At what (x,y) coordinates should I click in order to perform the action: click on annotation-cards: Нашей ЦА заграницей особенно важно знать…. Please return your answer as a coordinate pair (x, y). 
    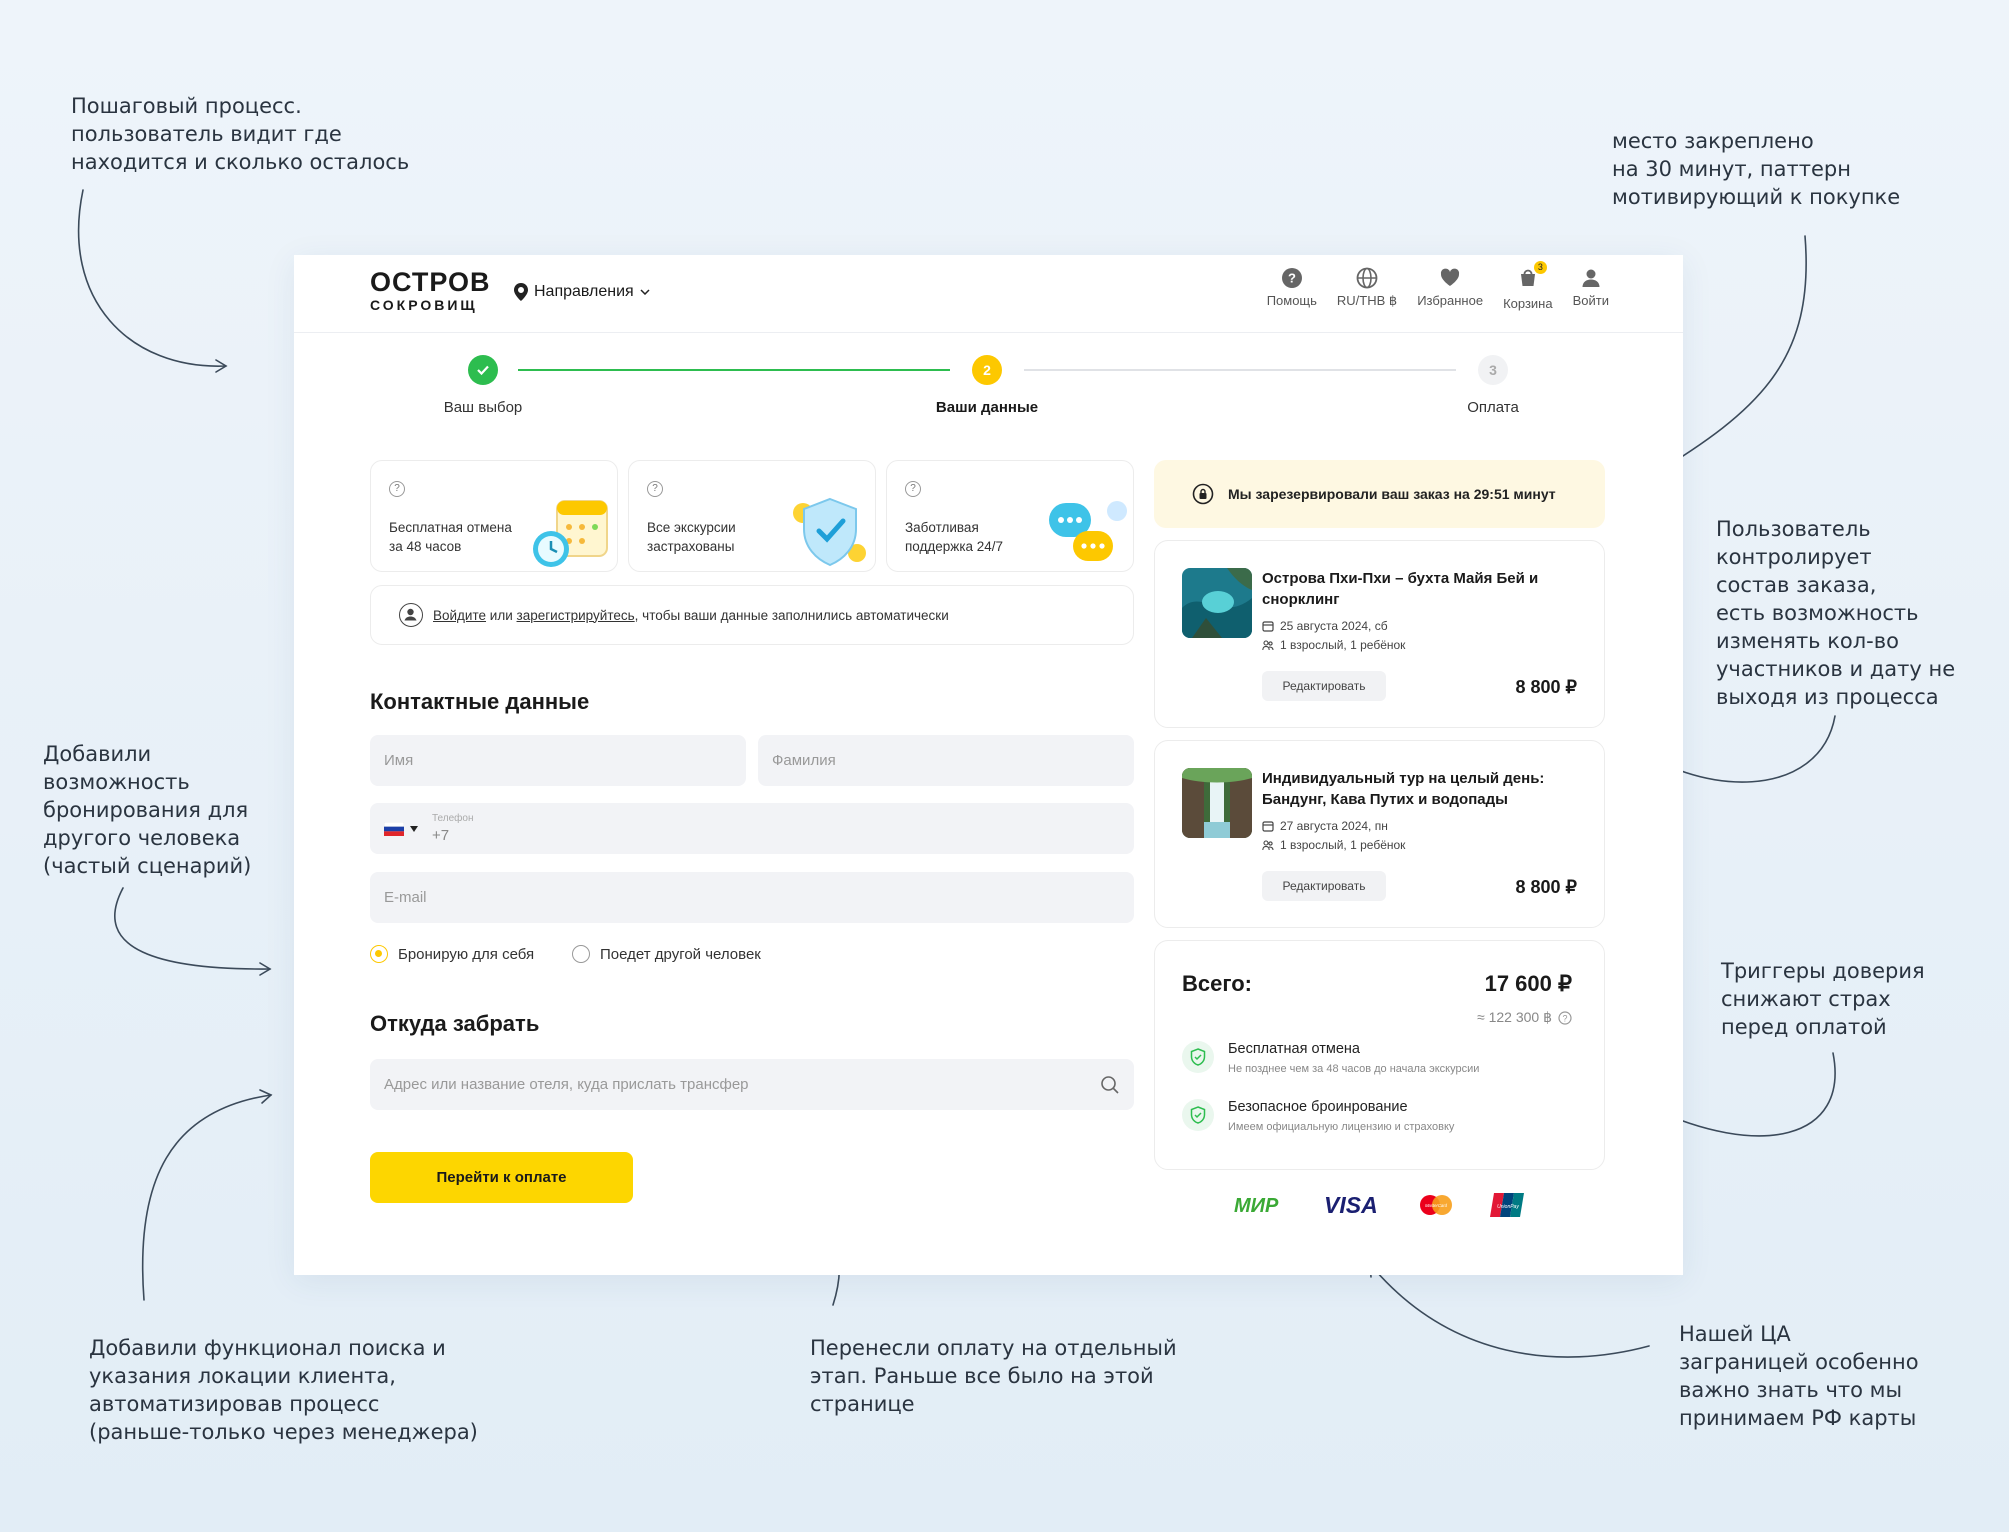
    Looking at the image, I should click on (1799, 1376).